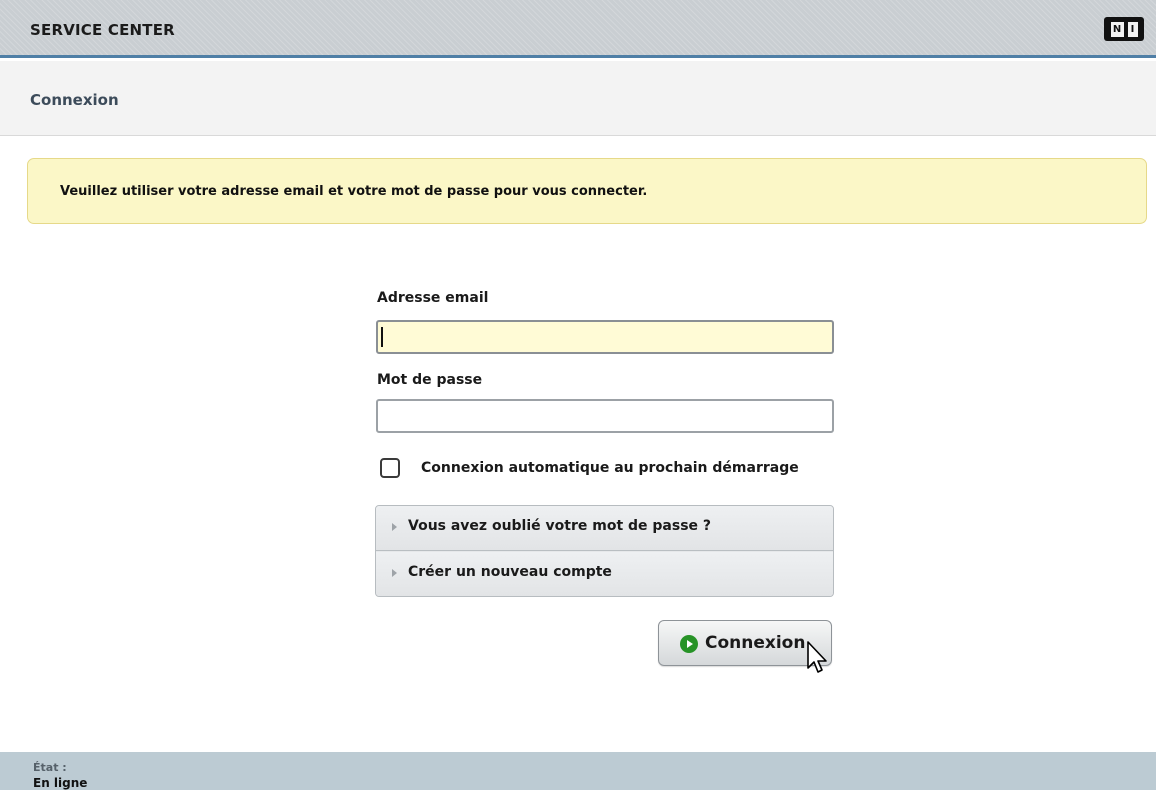  What do you see at coordinates (559, 526) in the screenshot?
I see `forgot-password-label: Vous avez oublié votre mot de passe ?` at bounding box center [559, 526].